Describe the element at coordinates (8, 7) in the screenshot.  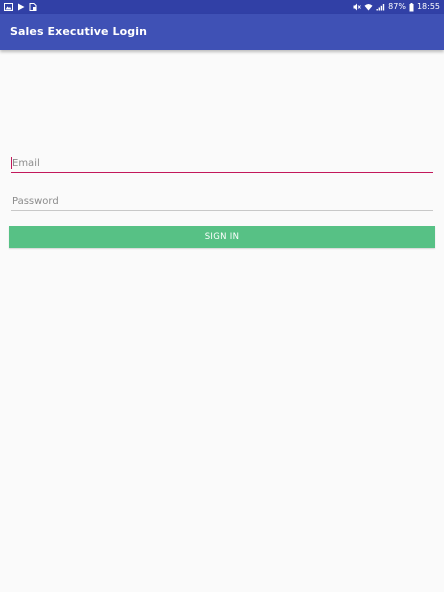
I see `gallery-icon` at that location.